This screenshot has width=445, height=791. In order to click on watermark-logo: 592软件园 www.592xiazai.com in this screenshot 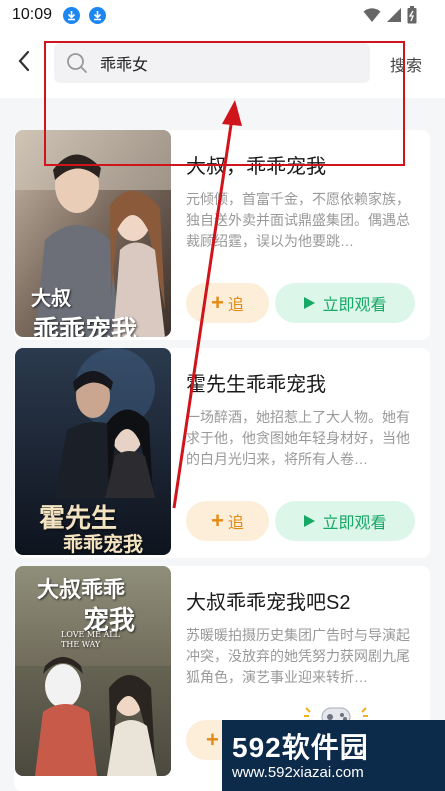, I will do `click(333, 755)`.